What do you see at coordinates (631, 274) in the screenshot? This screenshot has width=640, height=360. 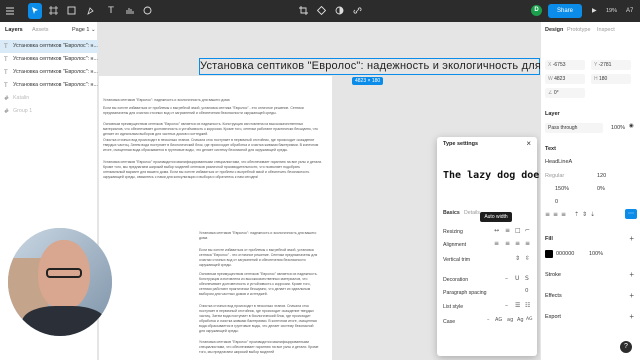 I see `add-stroke-icon: +` at bounding box center [631, 274].